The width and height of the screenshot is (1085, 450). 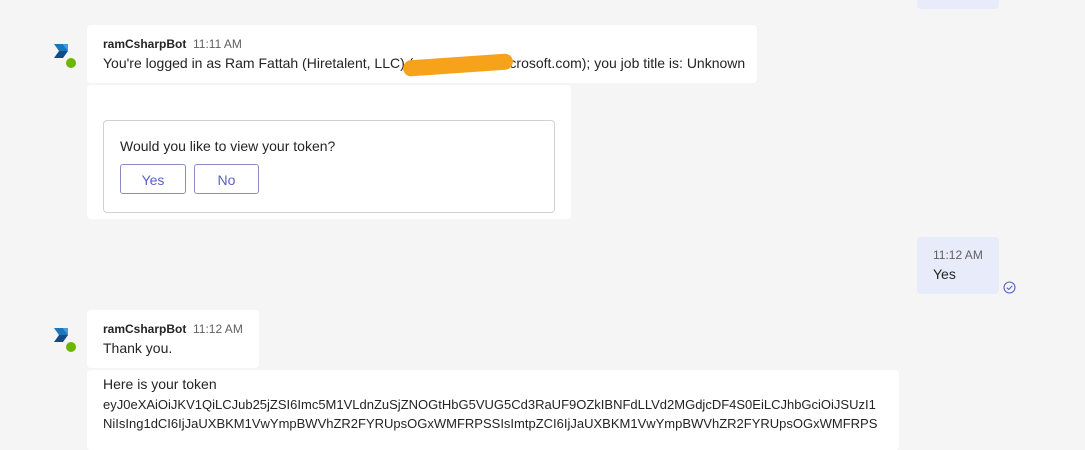 What do you see at coordinates (958, 265) in the screenshot?
I see `user-message-bubble: 11:12 AM Yes` at bounding box center [958, 265].